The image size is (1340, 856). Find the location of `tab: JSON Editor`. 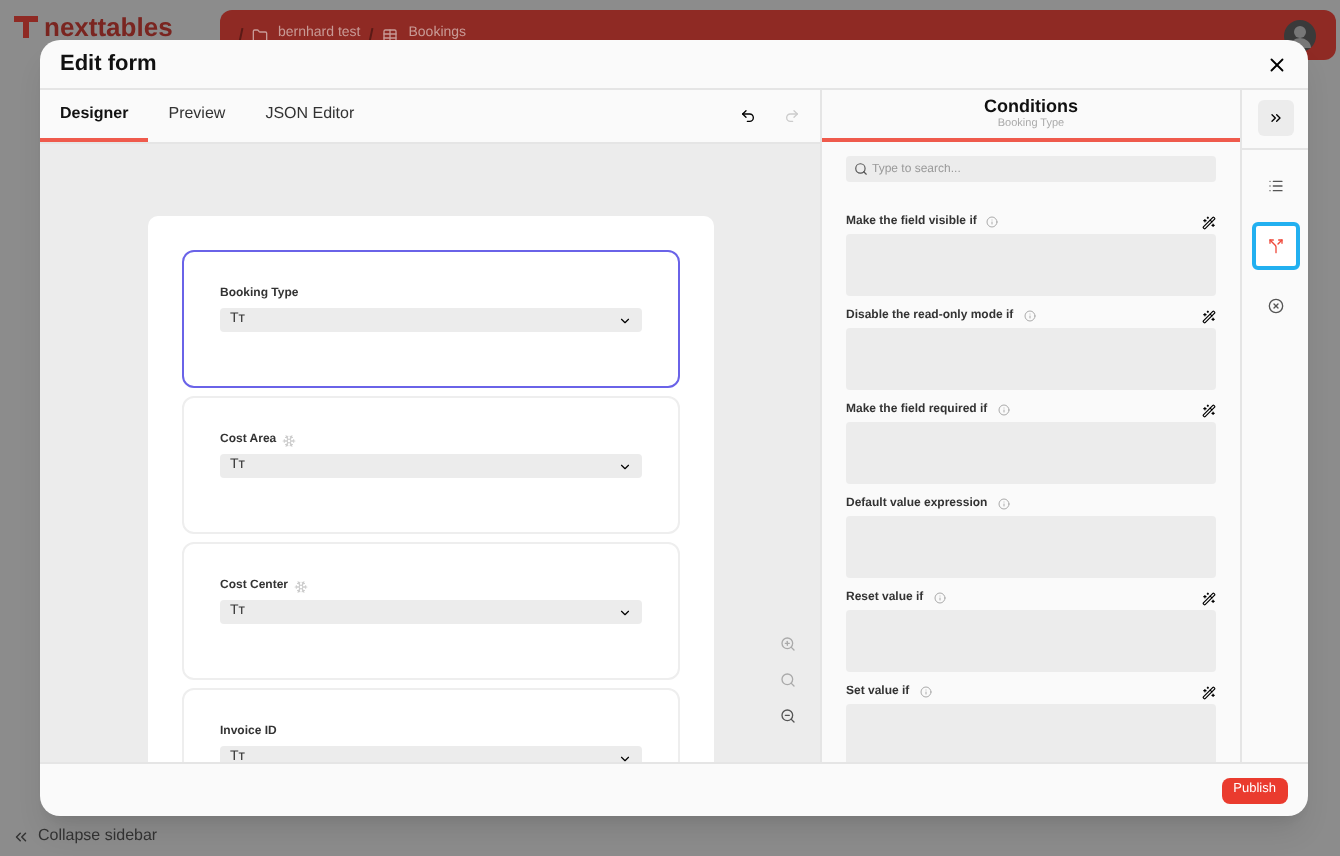

tab: JSON Editor is located at coordinates (310, 116).